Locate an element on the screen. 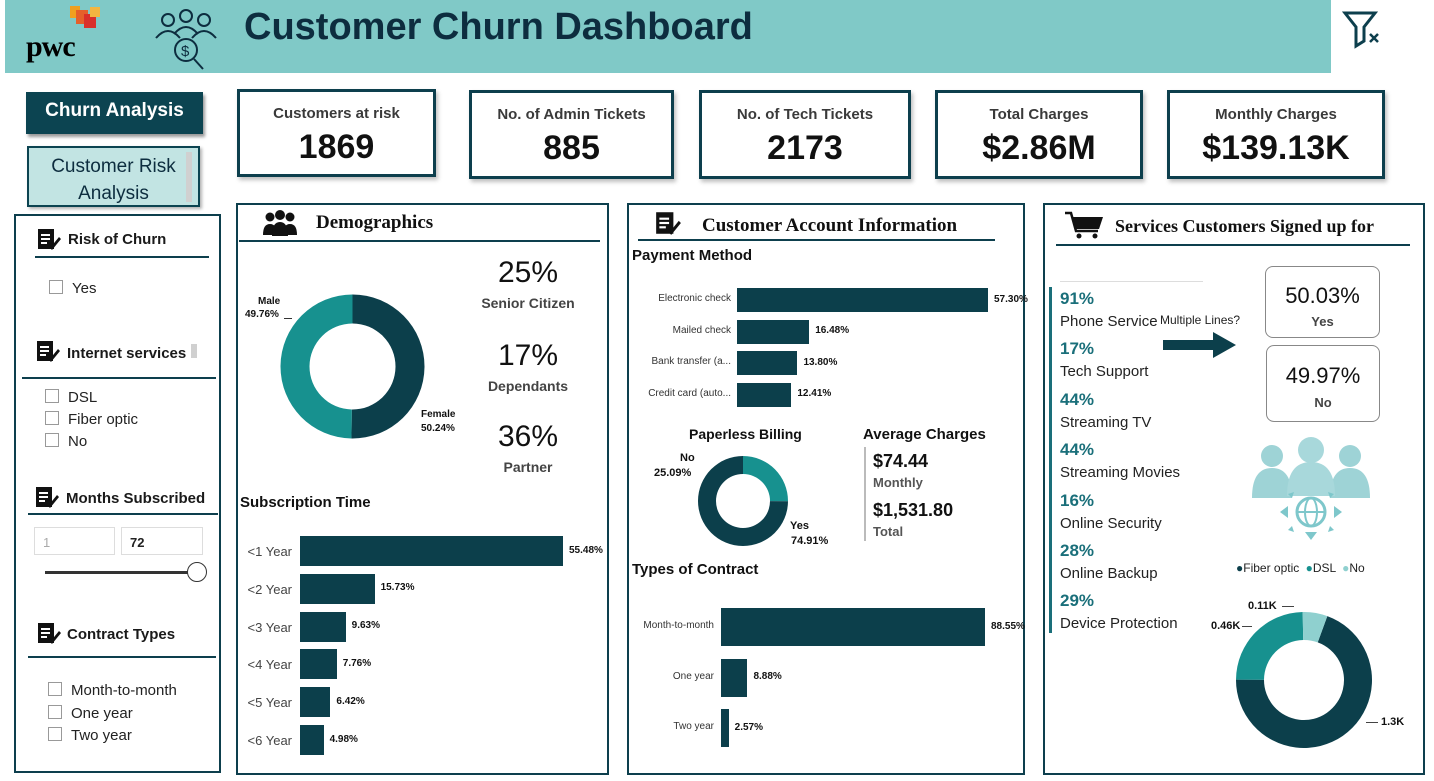 Image resolution: width=1434 pixels, height=781 pixels. checkbox-no-internet: No is located at coordinates (66, 441).